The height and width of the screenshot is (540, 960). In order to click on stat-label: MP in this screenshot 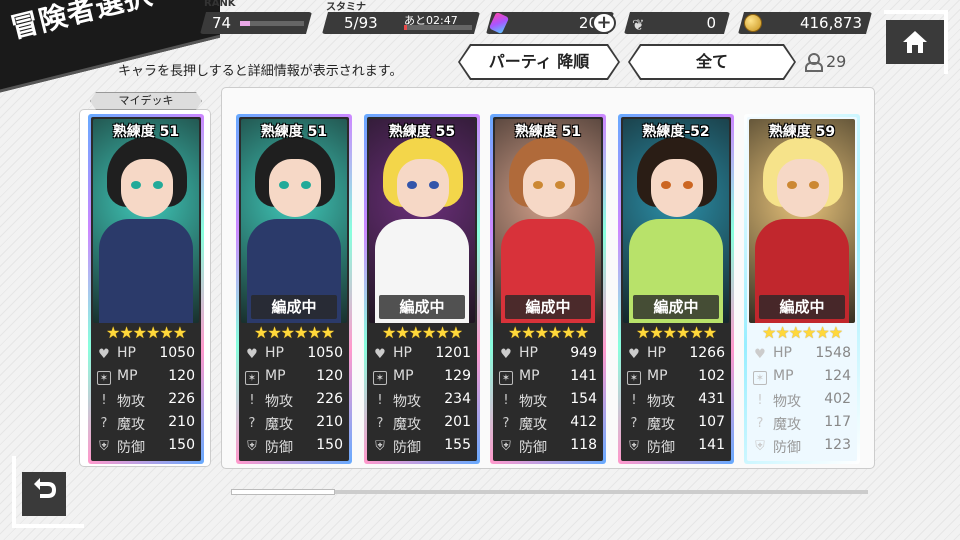, I will do `click(657, 376)`.